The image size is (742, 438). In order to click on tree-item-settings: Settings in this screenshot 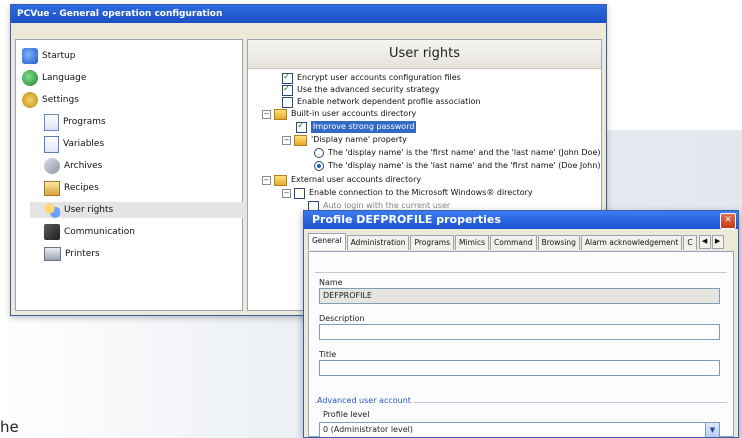, I will do `click(50, 100)`.